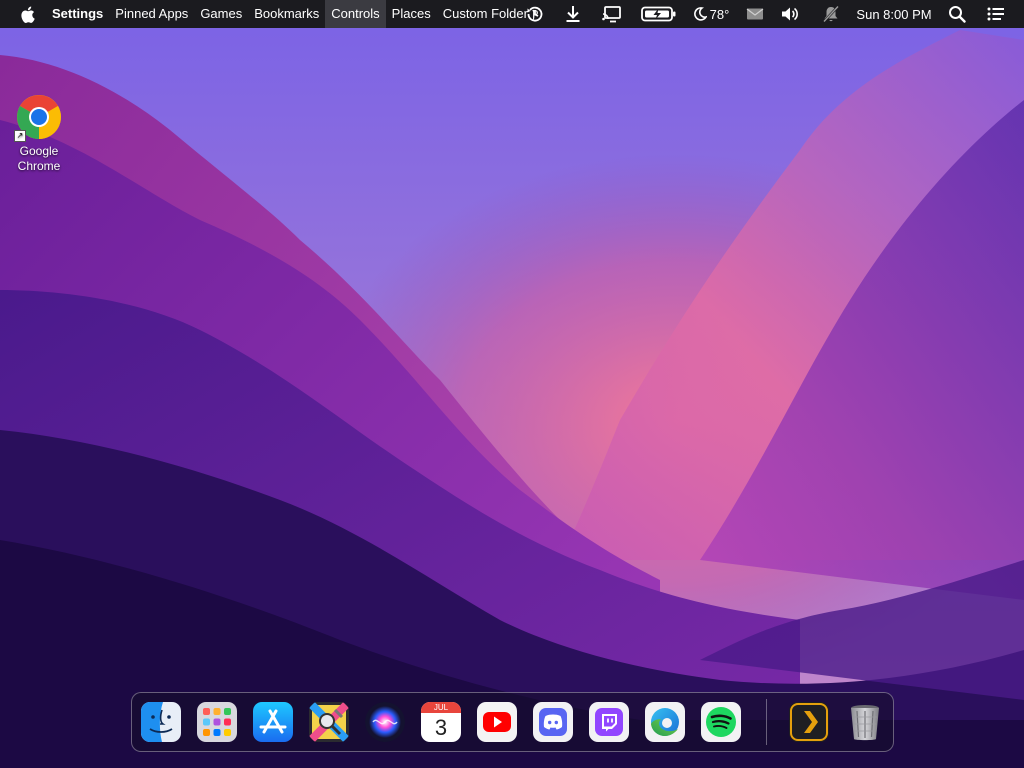 The image size is (1024, 768). What do you see at coordinates (27, 14) in the screenshot?
I see `apple-logo-icon` at bounding box center [27, 14].